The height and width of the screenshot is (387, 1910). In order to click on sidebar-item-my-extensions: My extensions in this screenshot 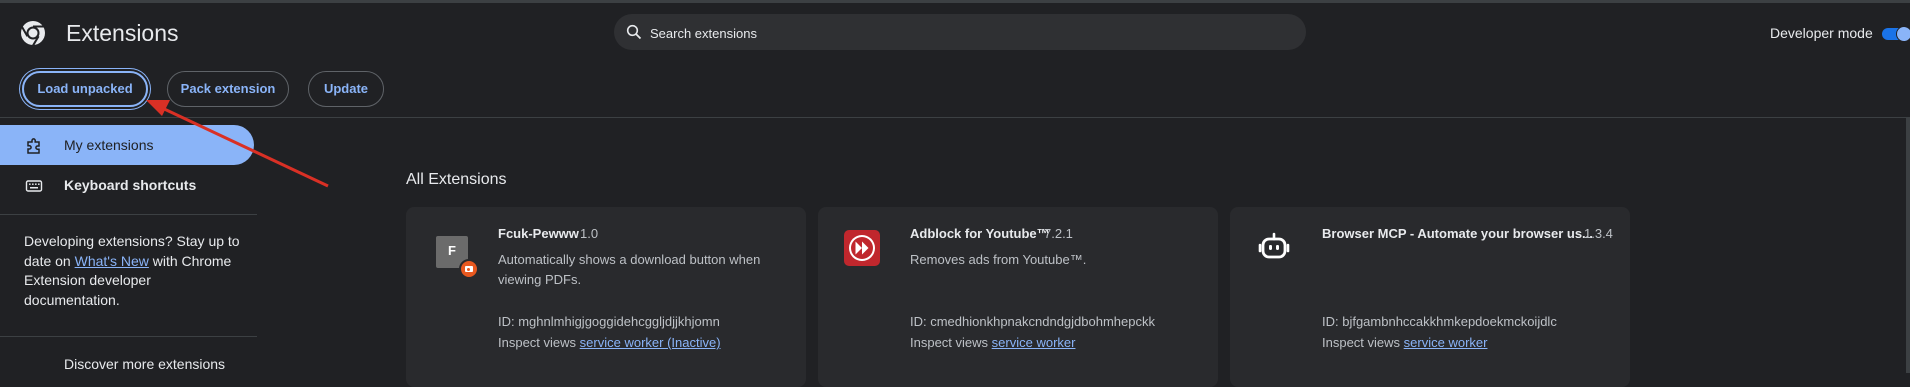, I will do `click(127, 145)`.